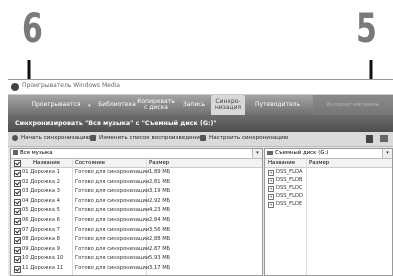 The width and height of the screenshot is (393, 276). Describe the element at coordinates (71, 85) in the screenshot. I see `window-title: Проигрыватель Windows Media` at that location.